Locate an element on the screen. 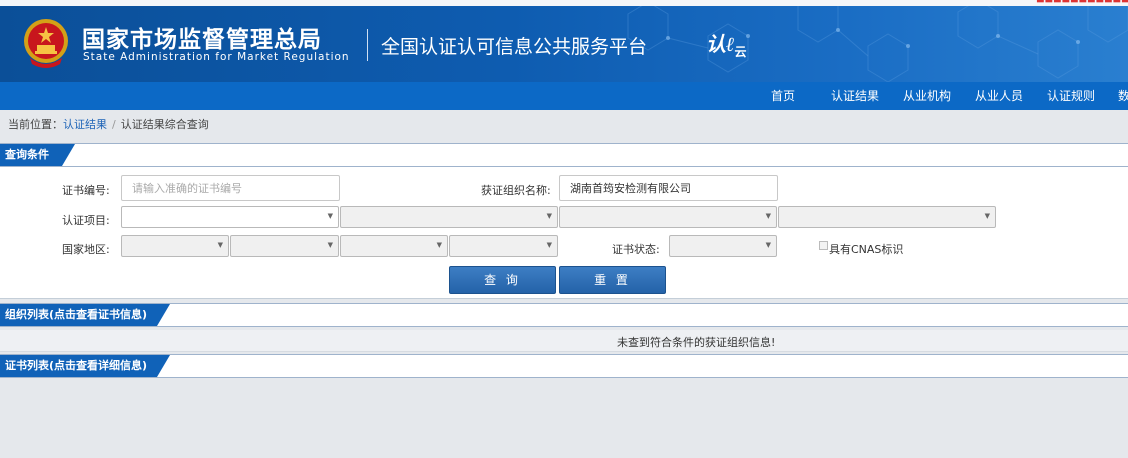  cnas-checkbox is located at coordinates (823, 245).